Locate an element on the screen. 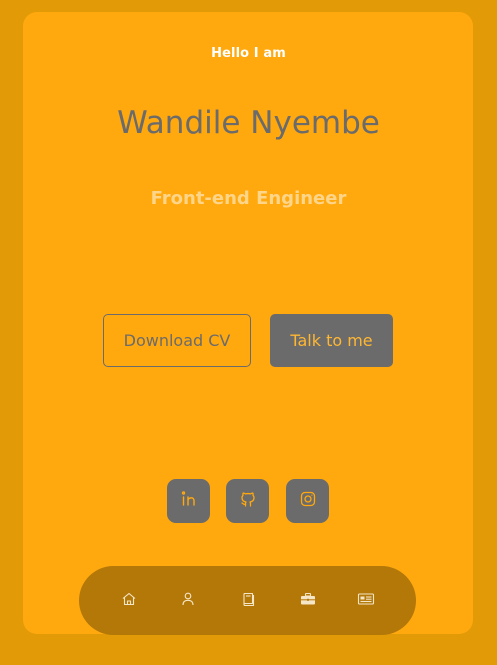  bottom-nav is located at coordinates (247, 600).